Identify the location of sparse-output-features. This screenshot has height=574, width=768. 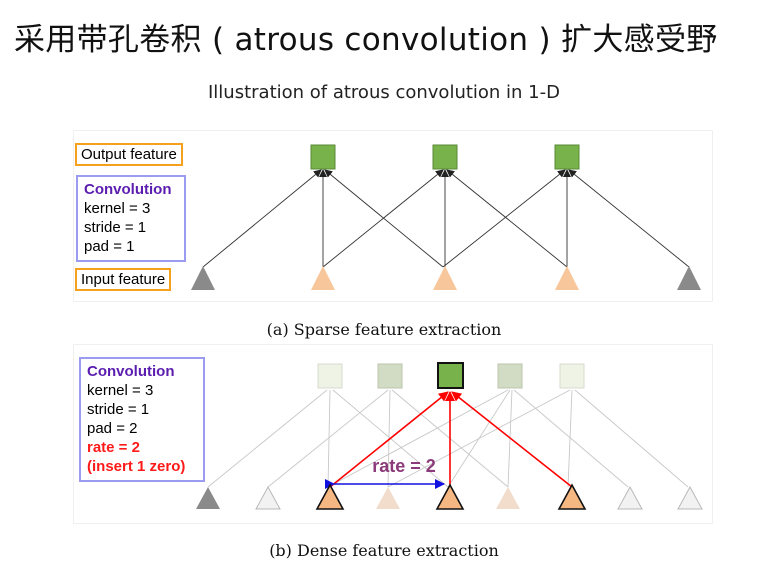
(445, 157).